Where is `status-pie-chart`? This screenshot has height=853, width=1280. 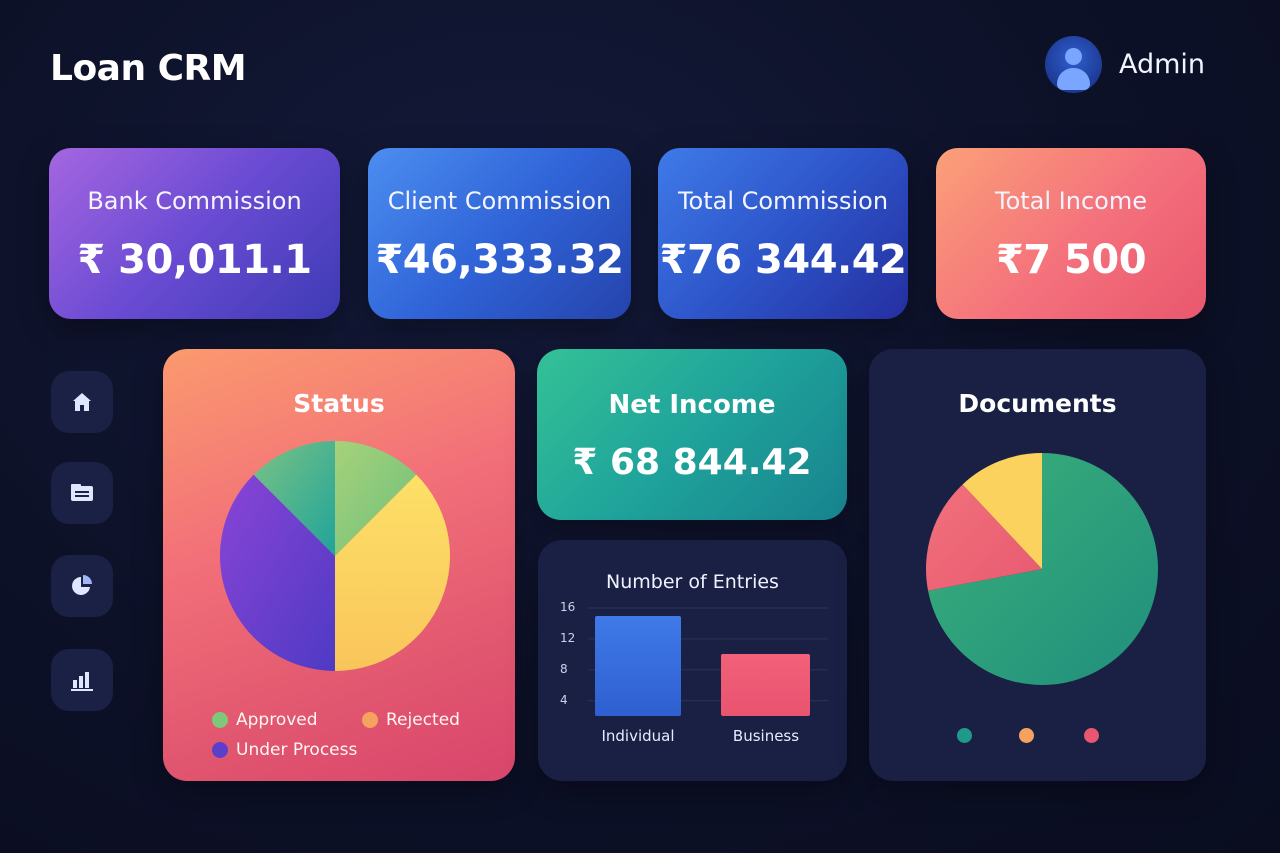 status-pie-chart is located at coordinates (335, 556).